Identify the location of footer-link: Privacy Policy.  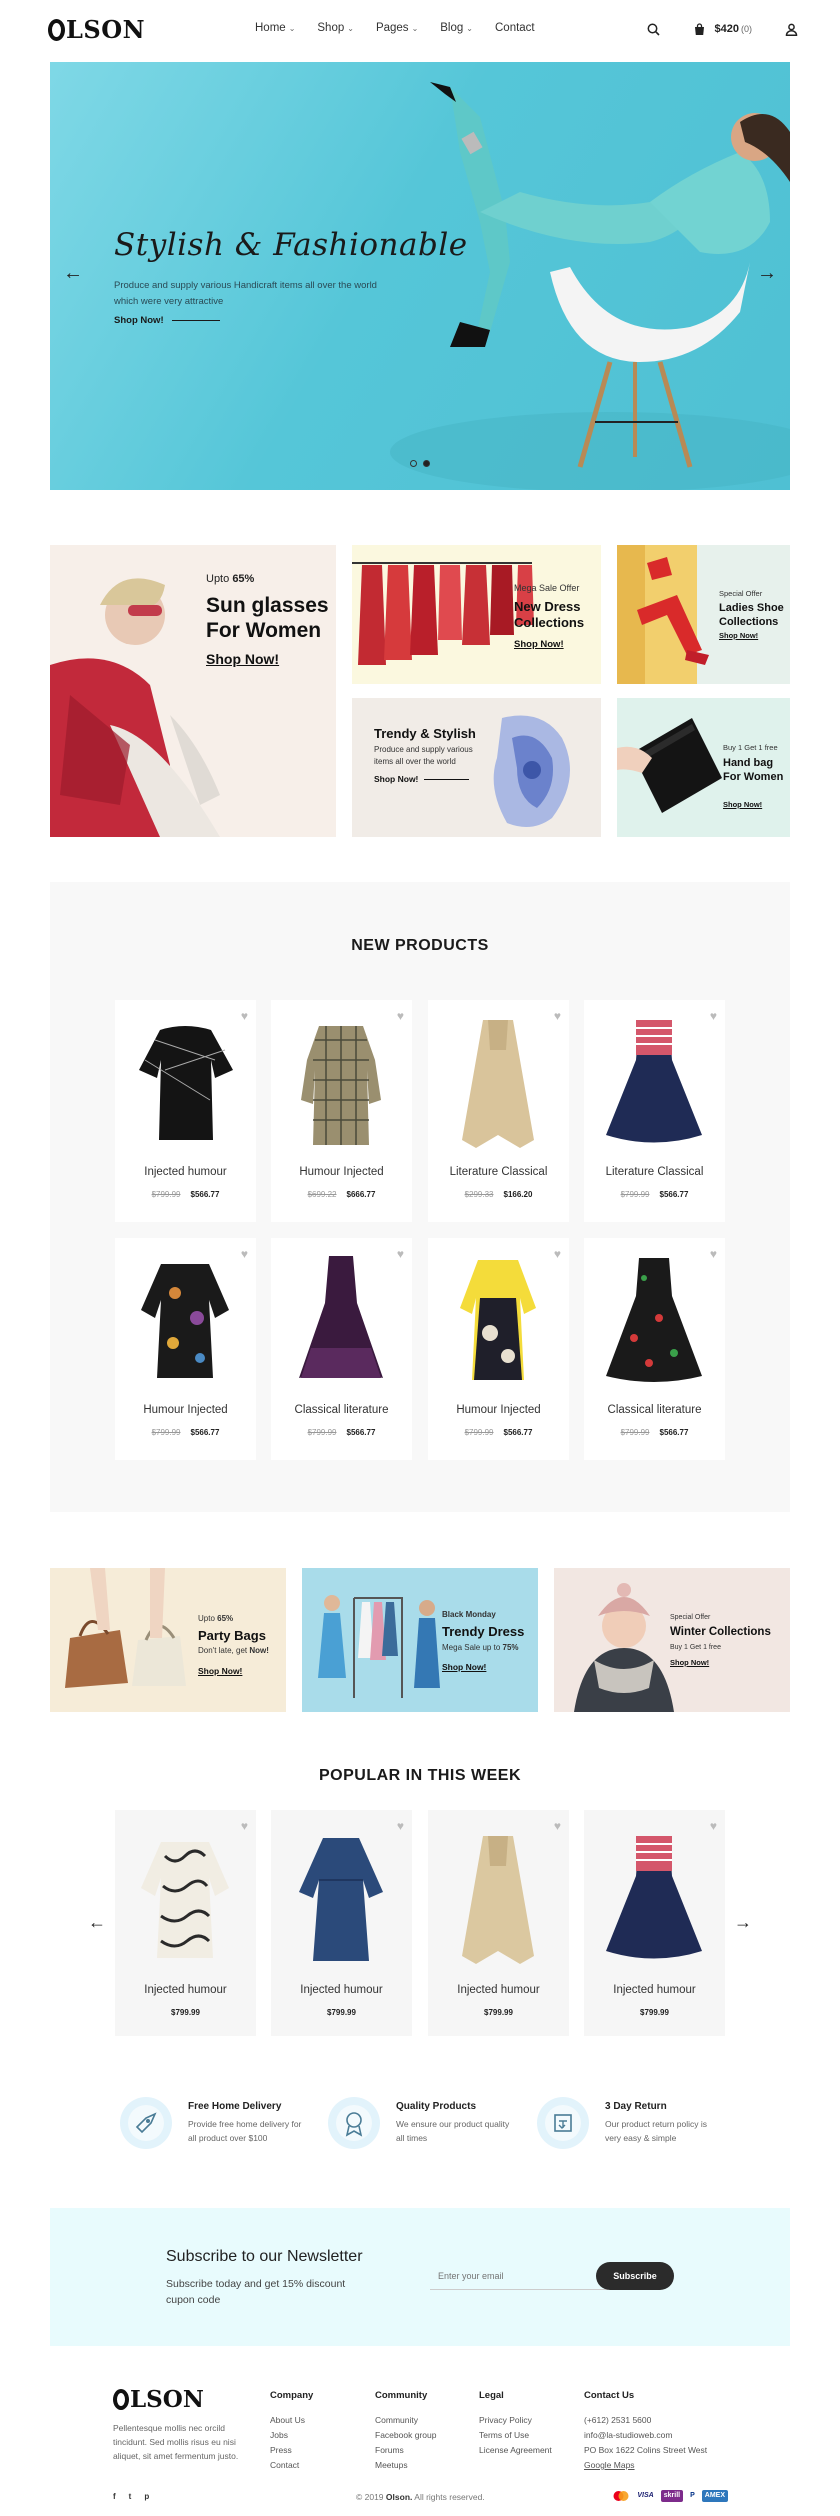
(515, 2420).